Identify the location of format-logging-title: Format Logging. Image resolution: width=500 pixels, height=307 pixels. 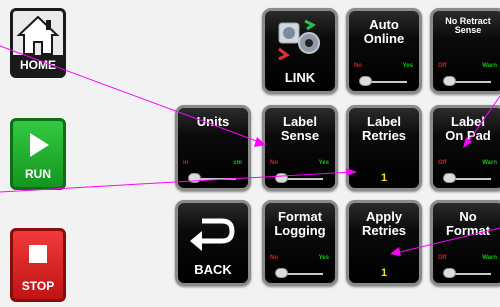
(300, 223).